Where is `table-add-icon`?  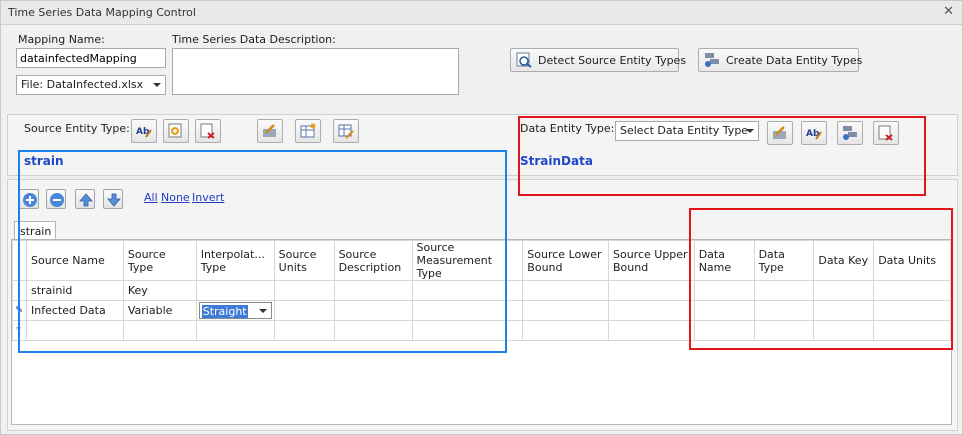
table-add-icon is located at coordinates (308, 130).